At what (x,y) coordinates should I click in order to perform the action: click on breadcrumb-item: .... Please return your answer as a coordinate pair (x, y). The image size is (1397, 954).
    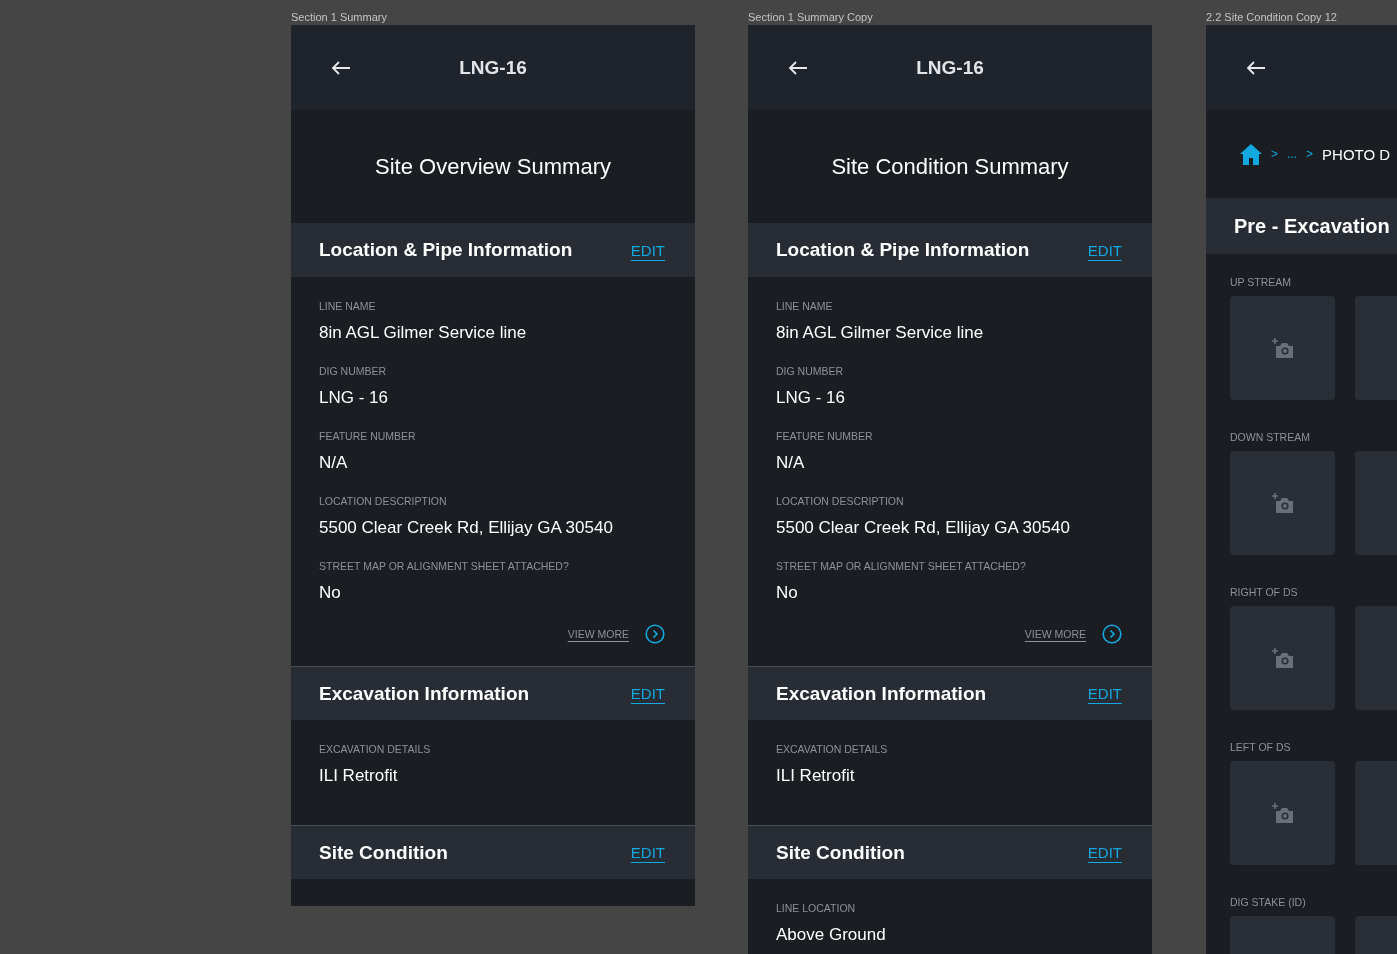
    Looking at the image, I should click on (1292, 154).